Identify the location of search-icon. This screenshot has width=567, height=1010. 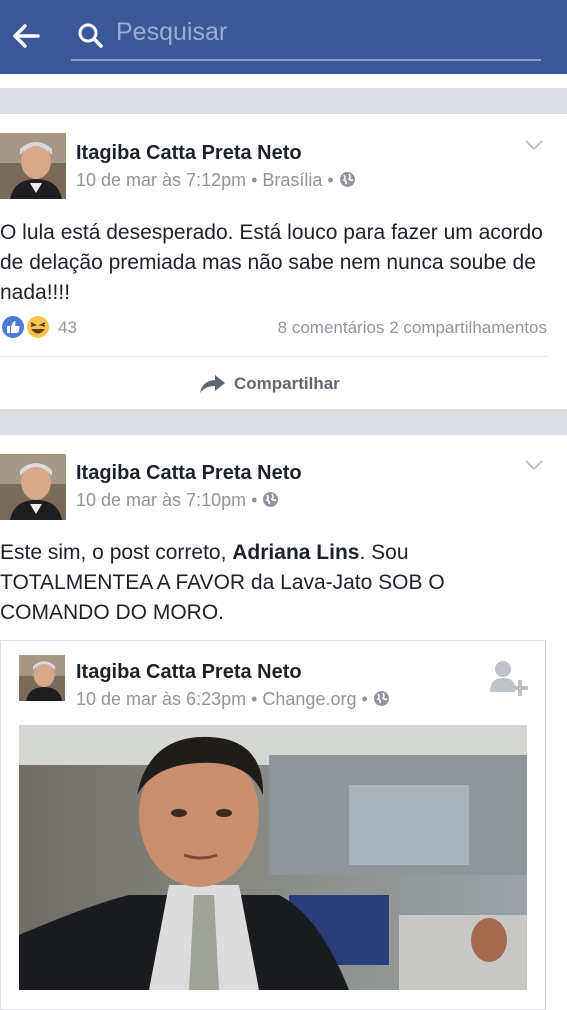
(90, 35).